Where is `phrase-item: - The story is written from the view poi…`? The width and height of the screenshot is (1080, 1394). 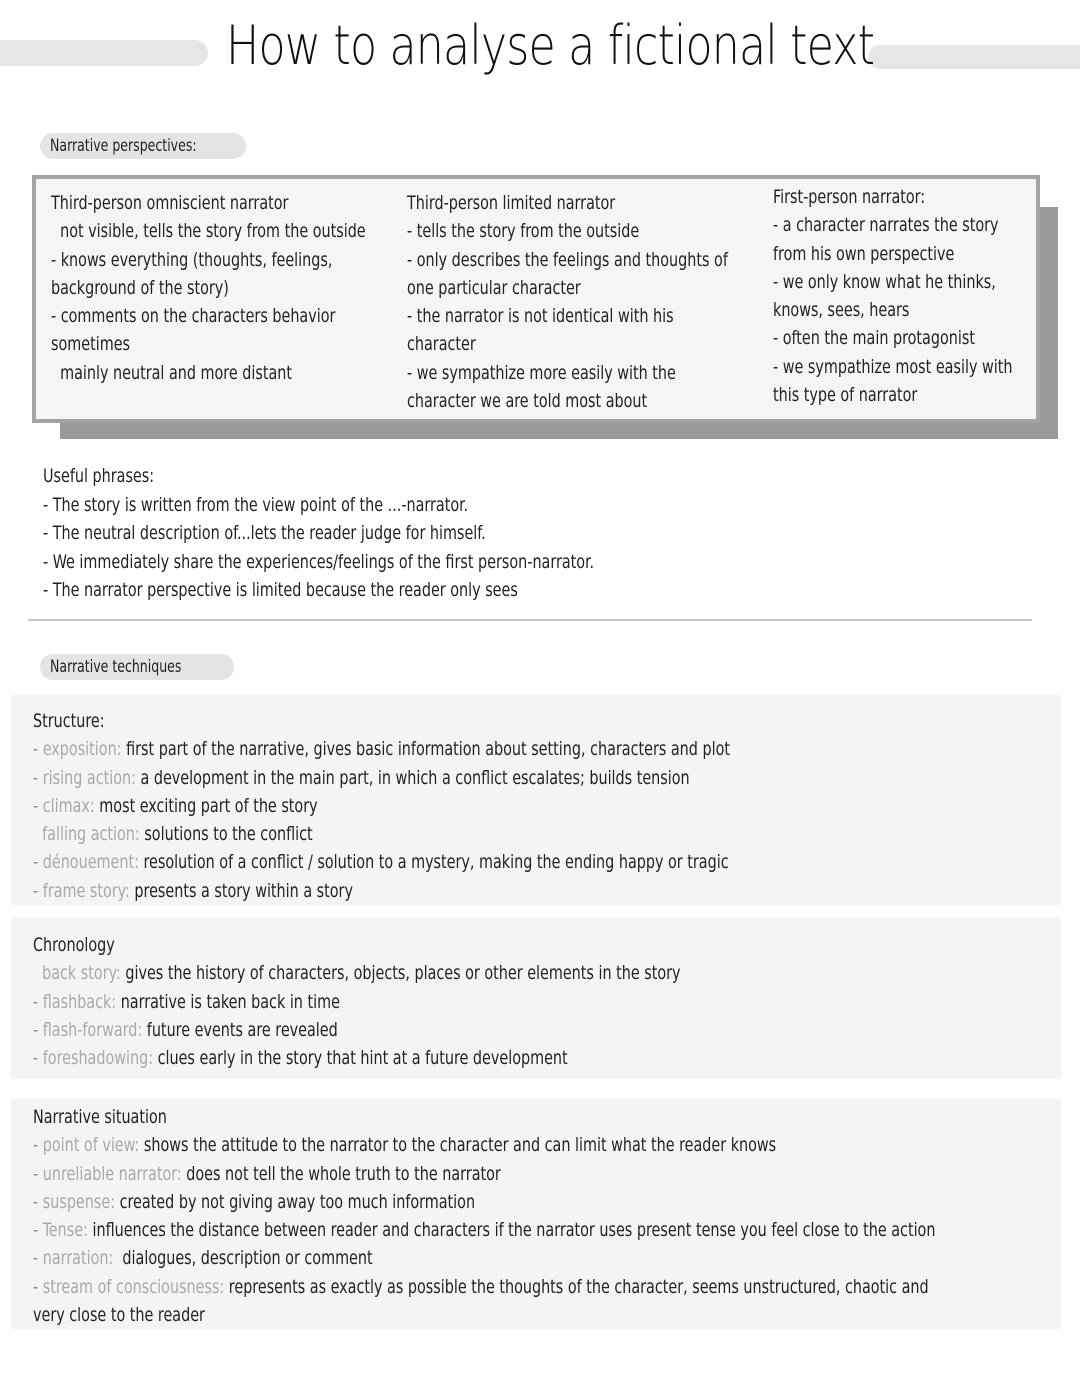 phrase-item: - The story is written from the view poi… is located at coordinates (256, 504).